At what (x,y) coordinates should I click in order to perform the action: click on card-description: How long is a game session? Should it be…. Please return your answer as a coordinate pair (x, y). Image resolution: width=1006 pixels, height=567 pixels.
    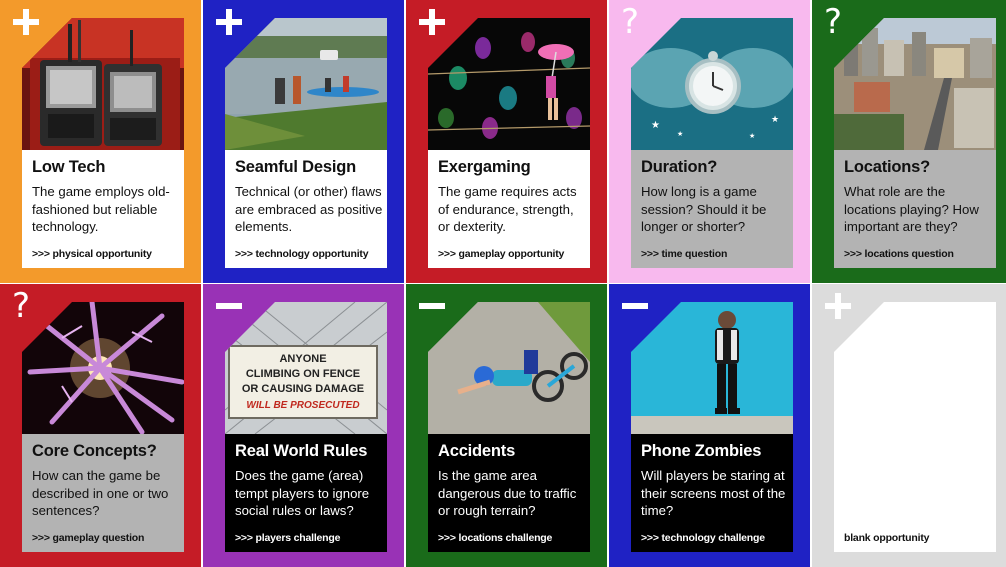
    Looking at the image, I should click on (704, 209).